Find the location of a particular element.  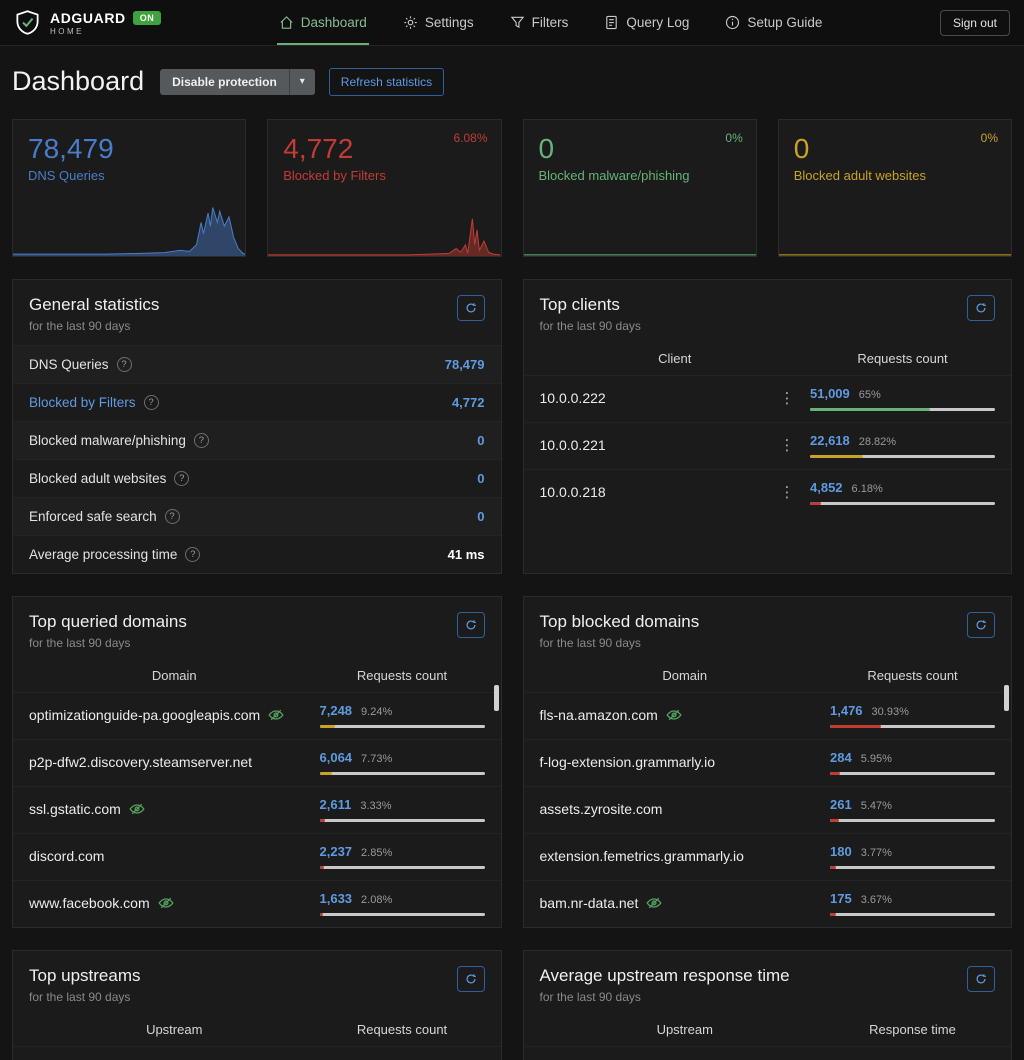

column-header-upstream: Upstream is located at coordinates (684, 1029).